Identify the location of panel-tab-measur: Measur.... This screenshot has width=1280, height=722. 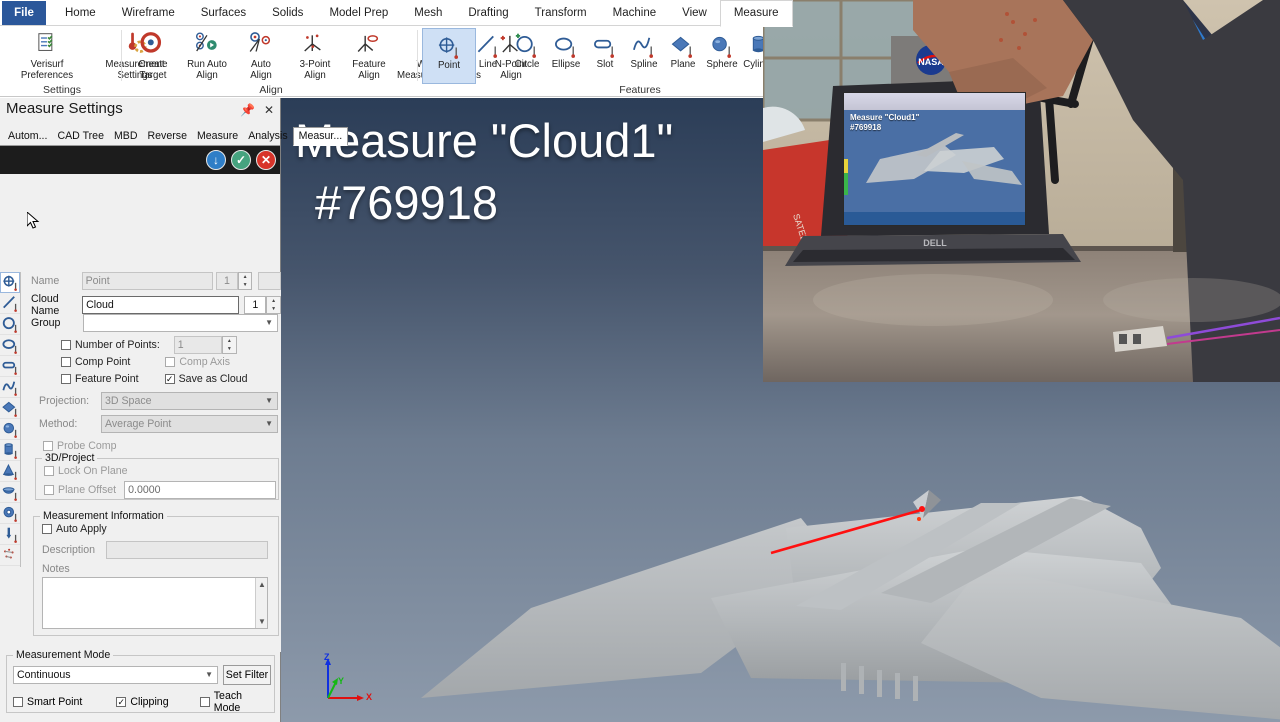
(320, 136).